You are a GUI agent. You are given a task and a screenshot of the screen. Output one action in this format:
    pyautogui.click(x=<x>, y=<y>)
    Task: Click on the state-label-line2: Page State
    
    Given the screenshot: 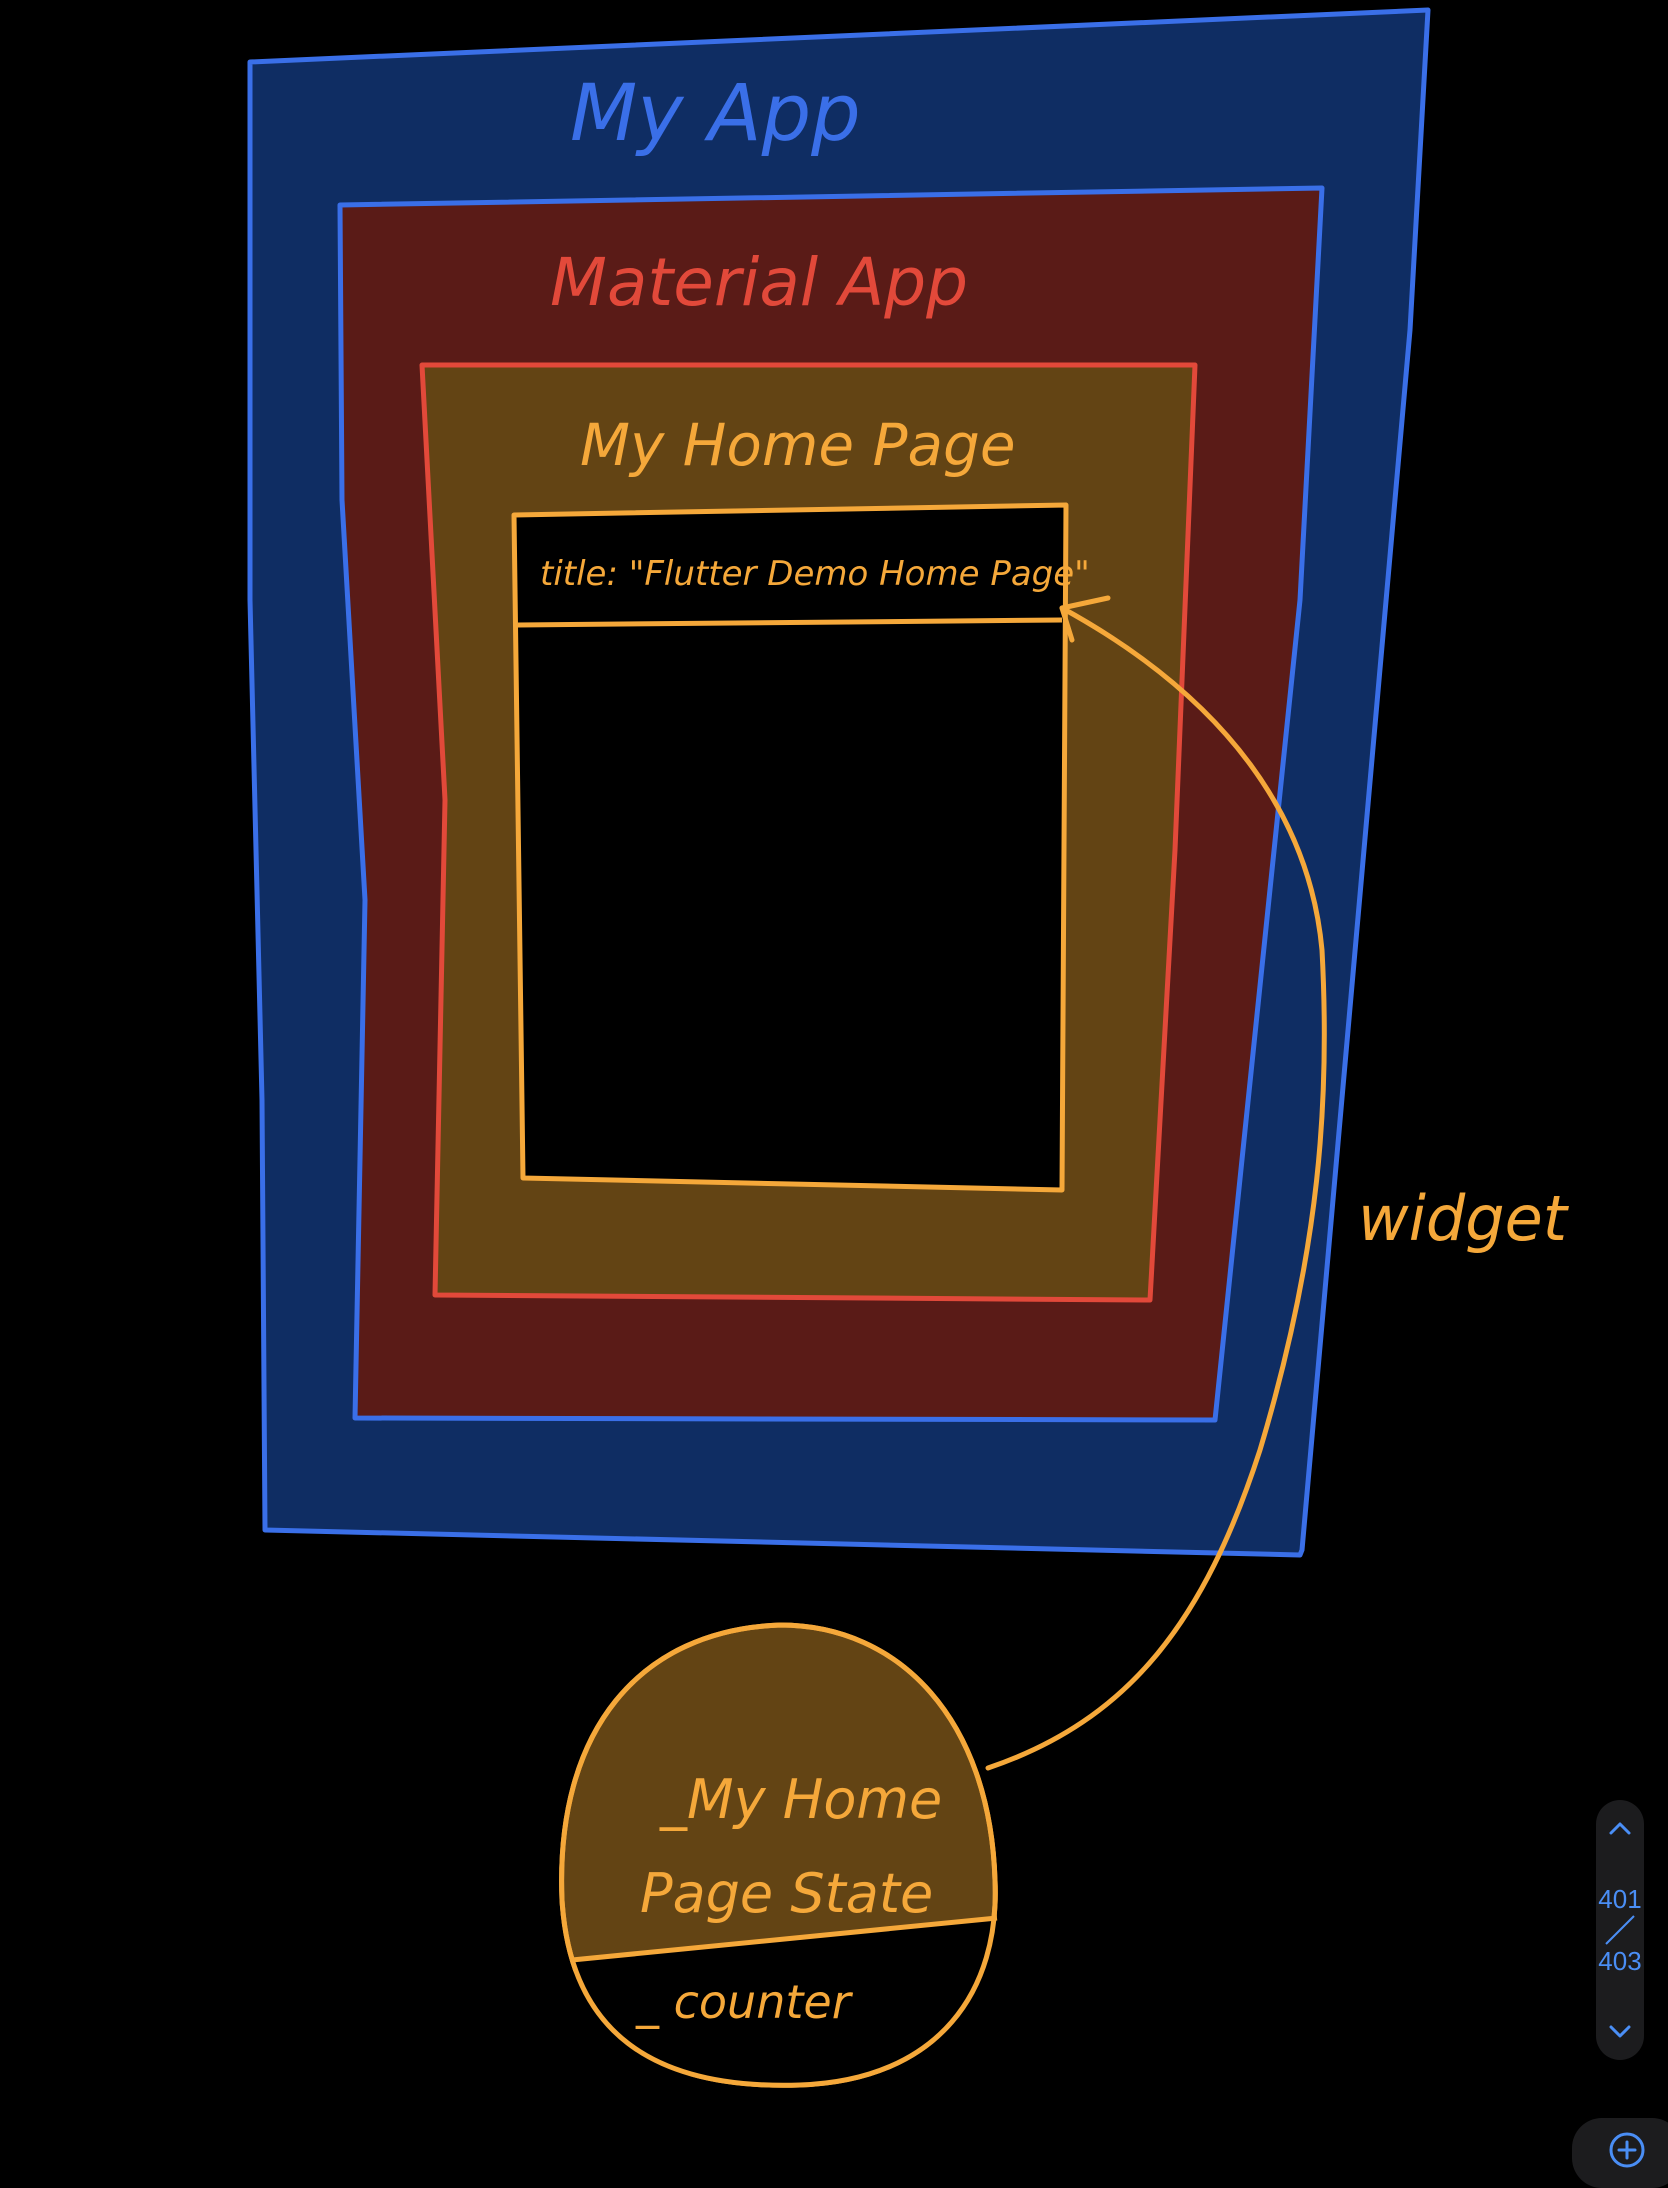 What is the action you would take?
    pyautogui.click(x=786, y=1893)
    